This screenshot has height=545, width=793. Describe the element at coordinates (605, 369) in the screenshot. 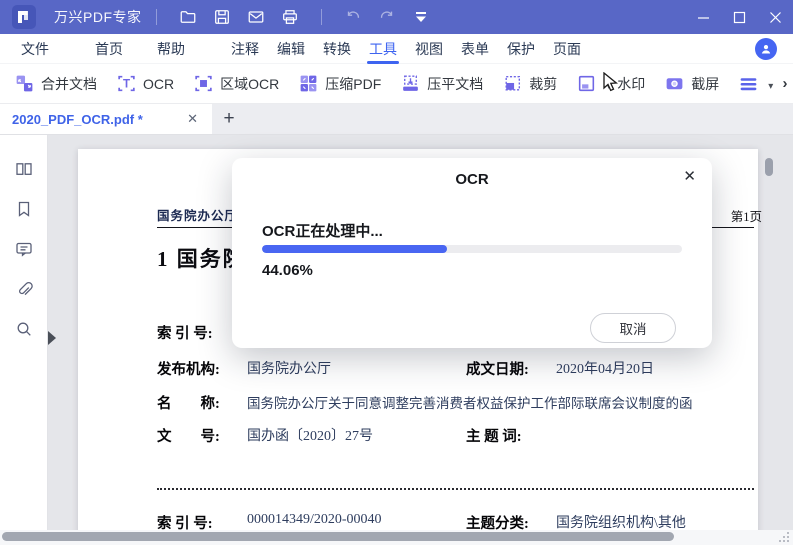

I see `doc-field-value: 2020年04月20日` at that location.